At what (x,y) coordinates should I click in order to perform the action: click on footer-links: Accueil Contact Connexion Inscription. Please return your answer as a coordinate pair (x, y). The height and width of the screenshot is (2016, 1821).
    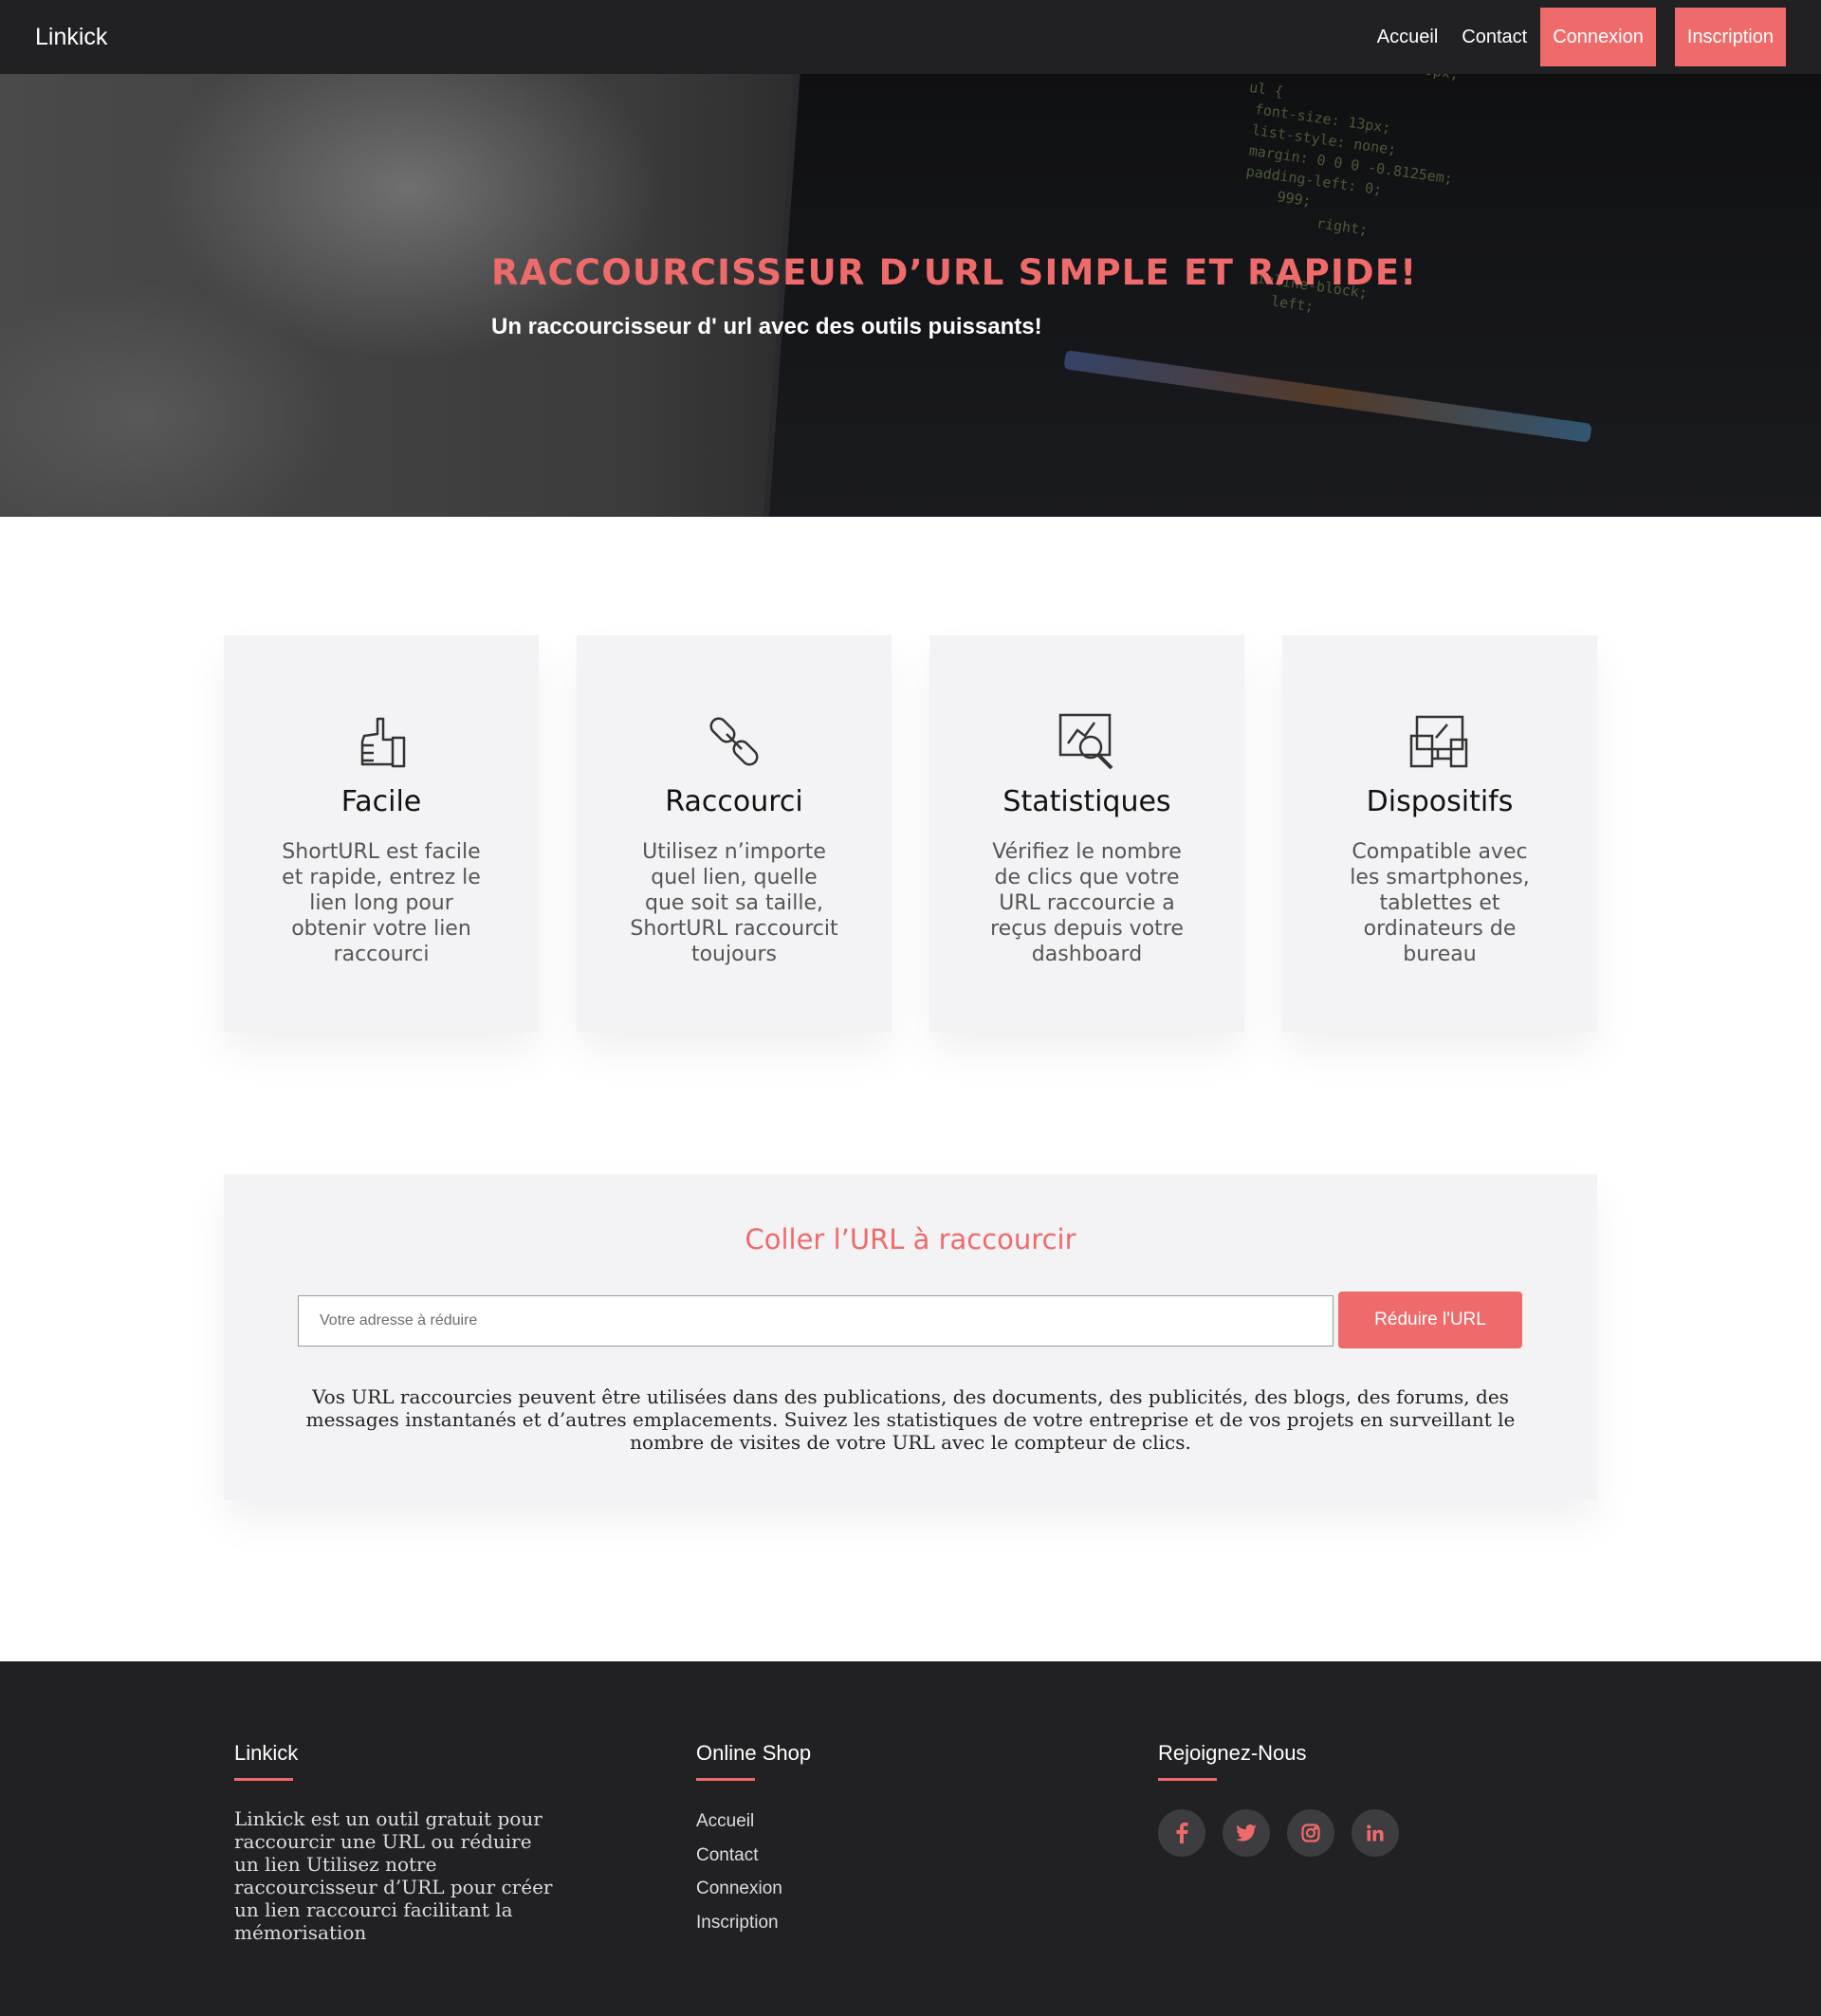
    Looking at the image, I should click on (753, 1872).